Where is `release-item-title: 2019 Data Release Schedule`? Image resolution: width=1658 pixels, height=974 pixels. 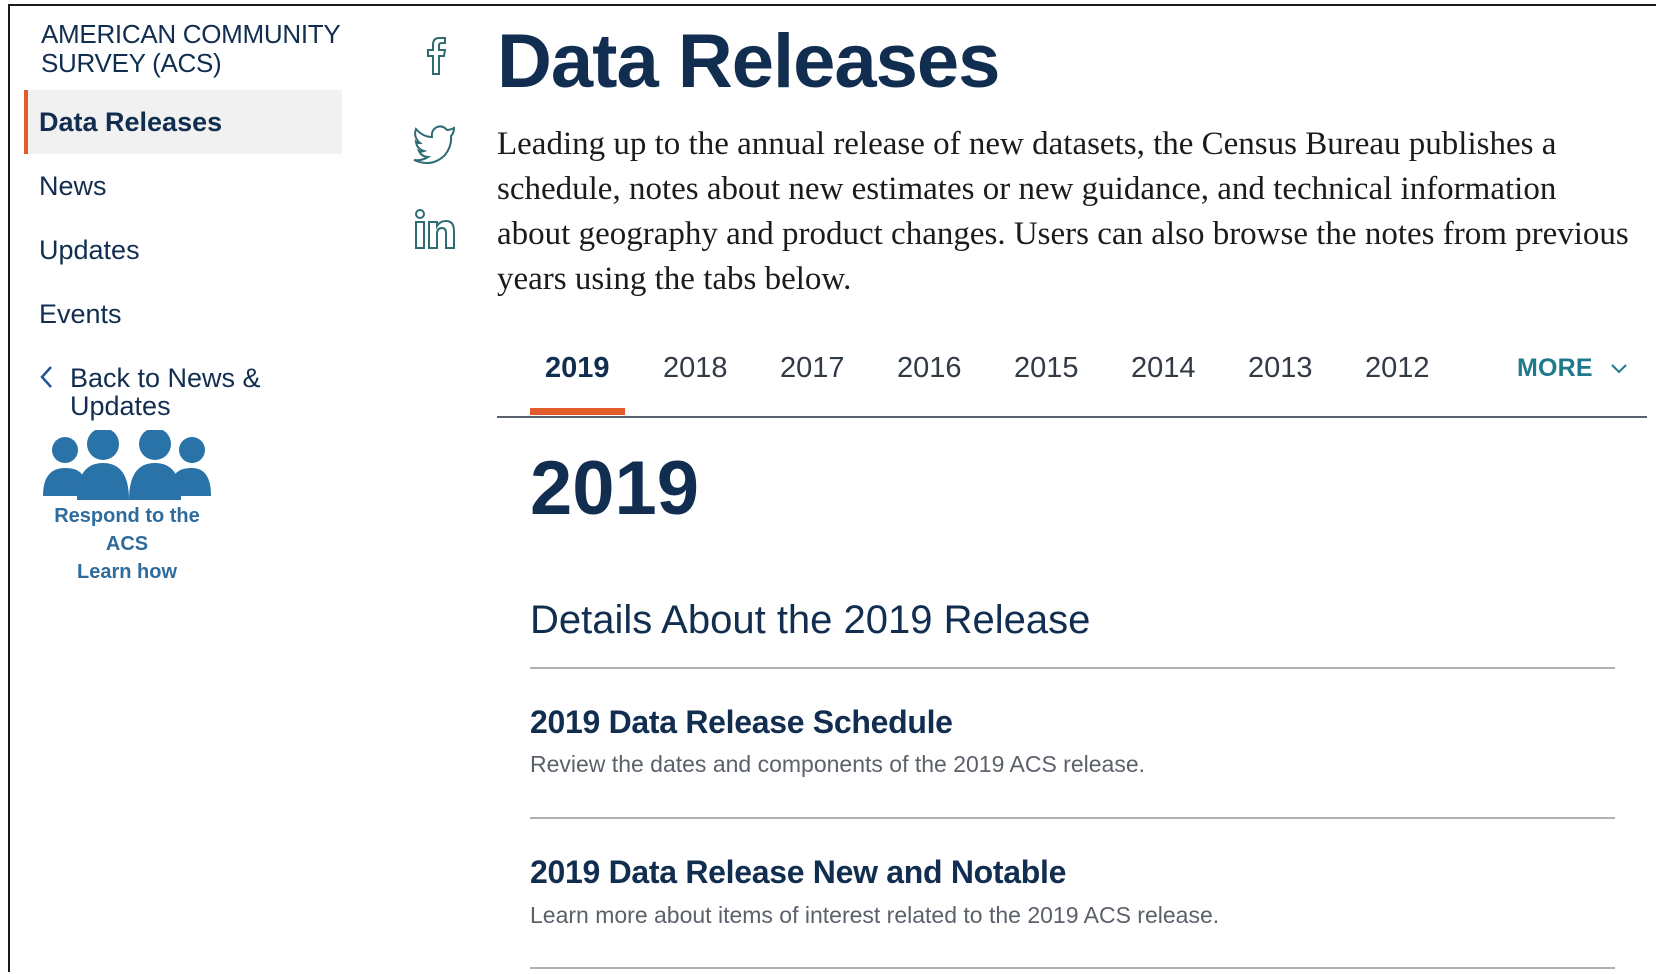 release-item-title: 2019 Data Release Schedule is located at coordinates (741, 722).